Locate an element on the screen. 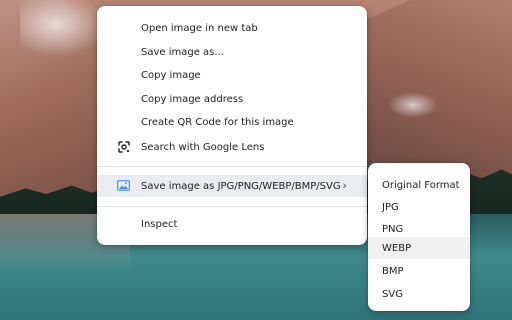 The height and width of the screenshot is (320, 512). menu-item-save-image-formats: Save image as JPG/PNG/WEBP/BMP/SVG › is located at coordinates (232, 186).